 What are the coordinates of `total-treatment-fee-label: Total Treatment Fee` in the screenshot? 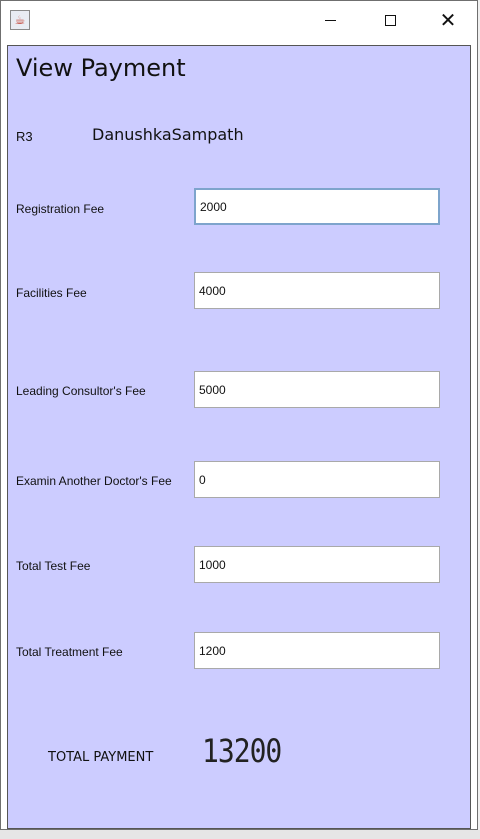 It's located at (69, 652).